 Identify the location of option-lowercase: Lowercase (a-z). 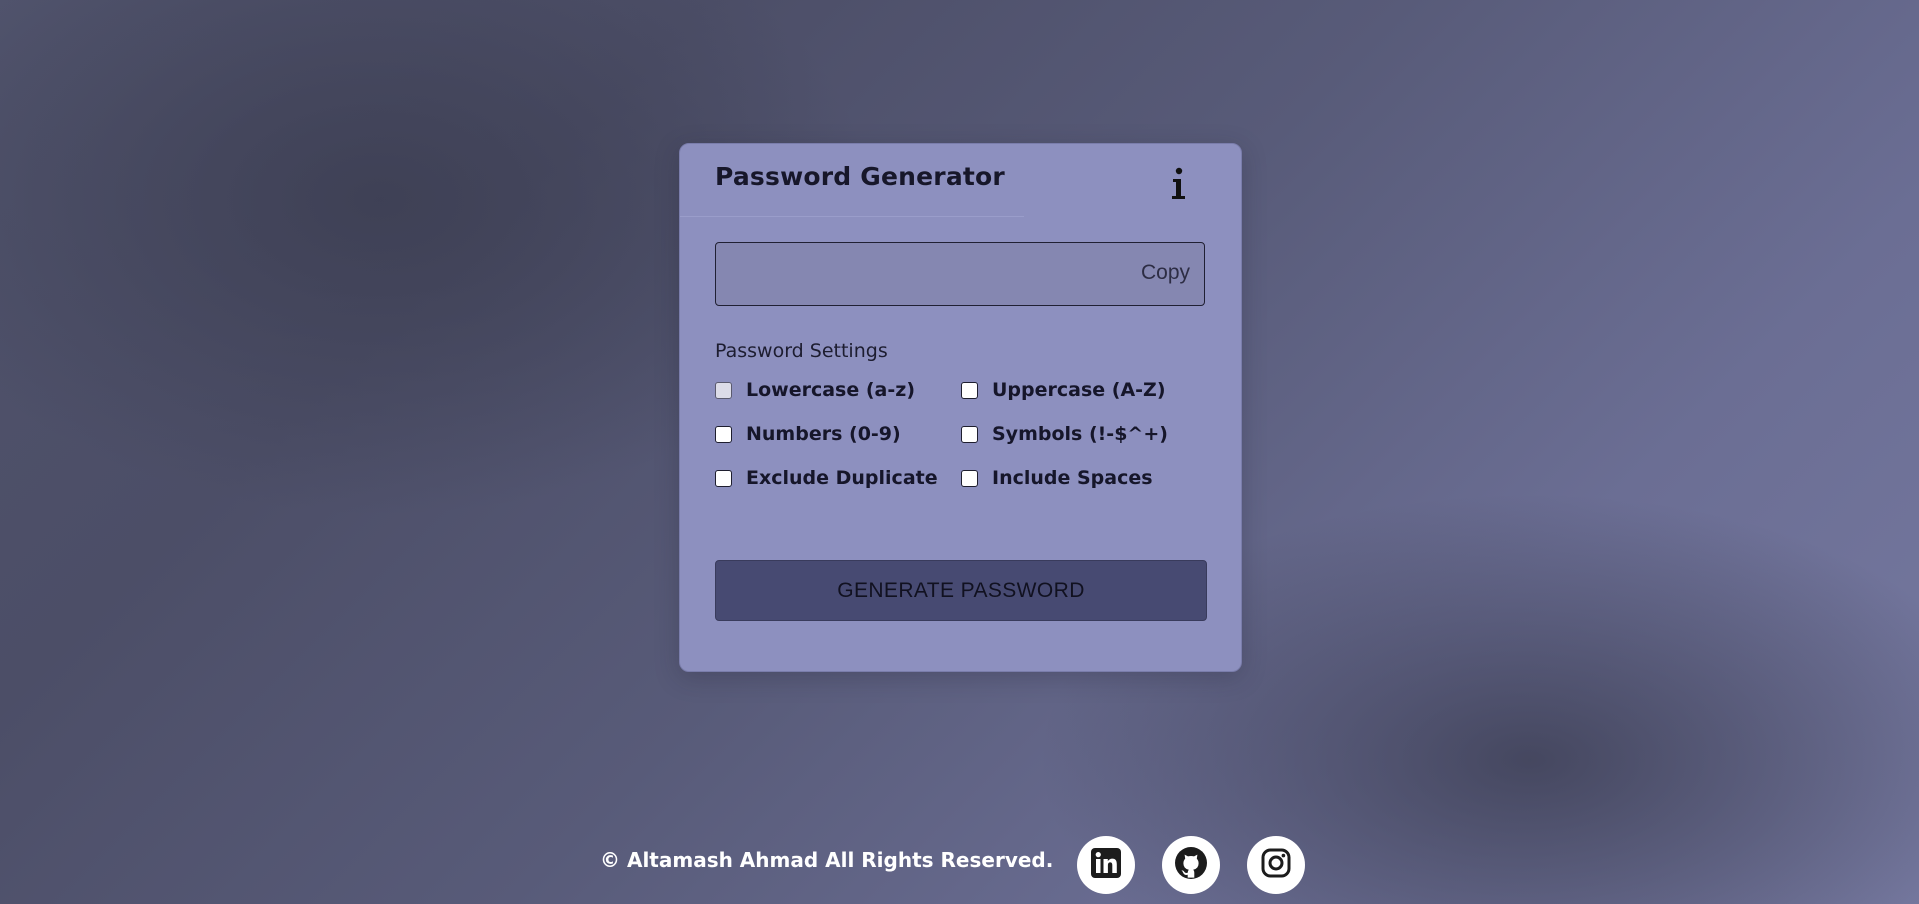
(815, 390).